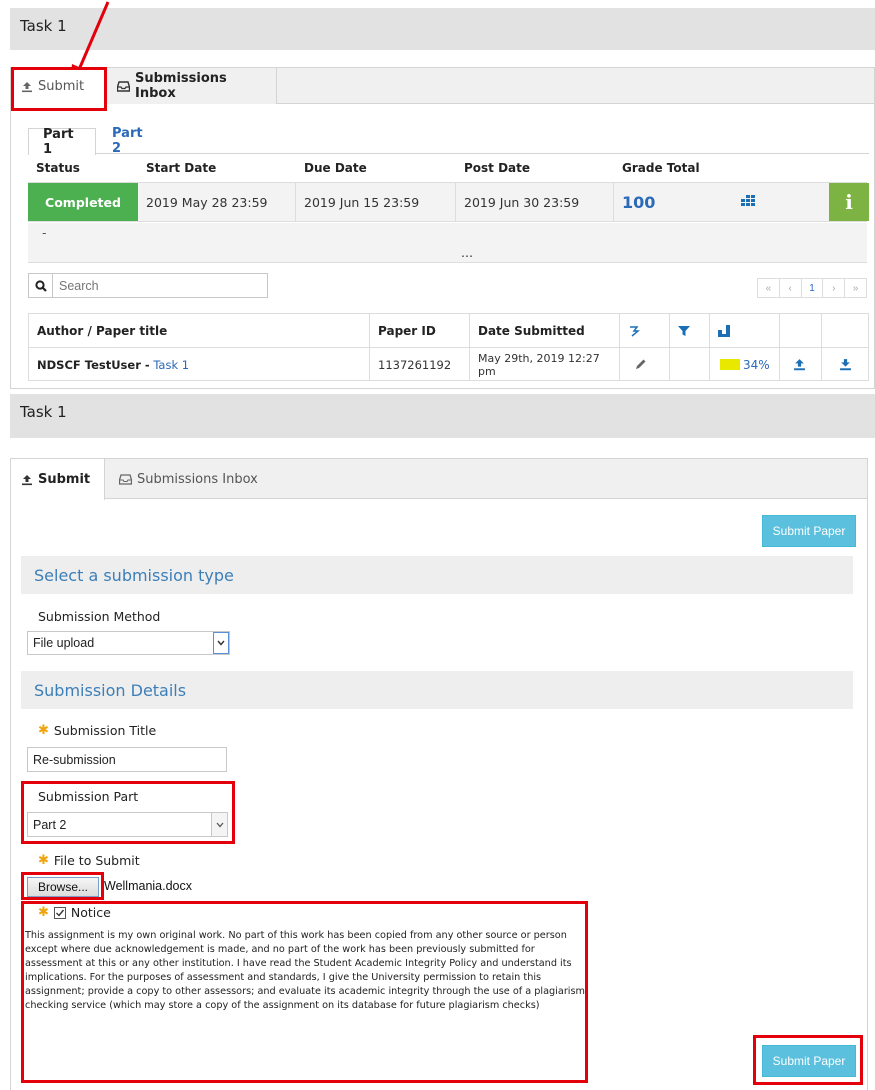  I want to click on status-badge: Completed, so click(83, 202).